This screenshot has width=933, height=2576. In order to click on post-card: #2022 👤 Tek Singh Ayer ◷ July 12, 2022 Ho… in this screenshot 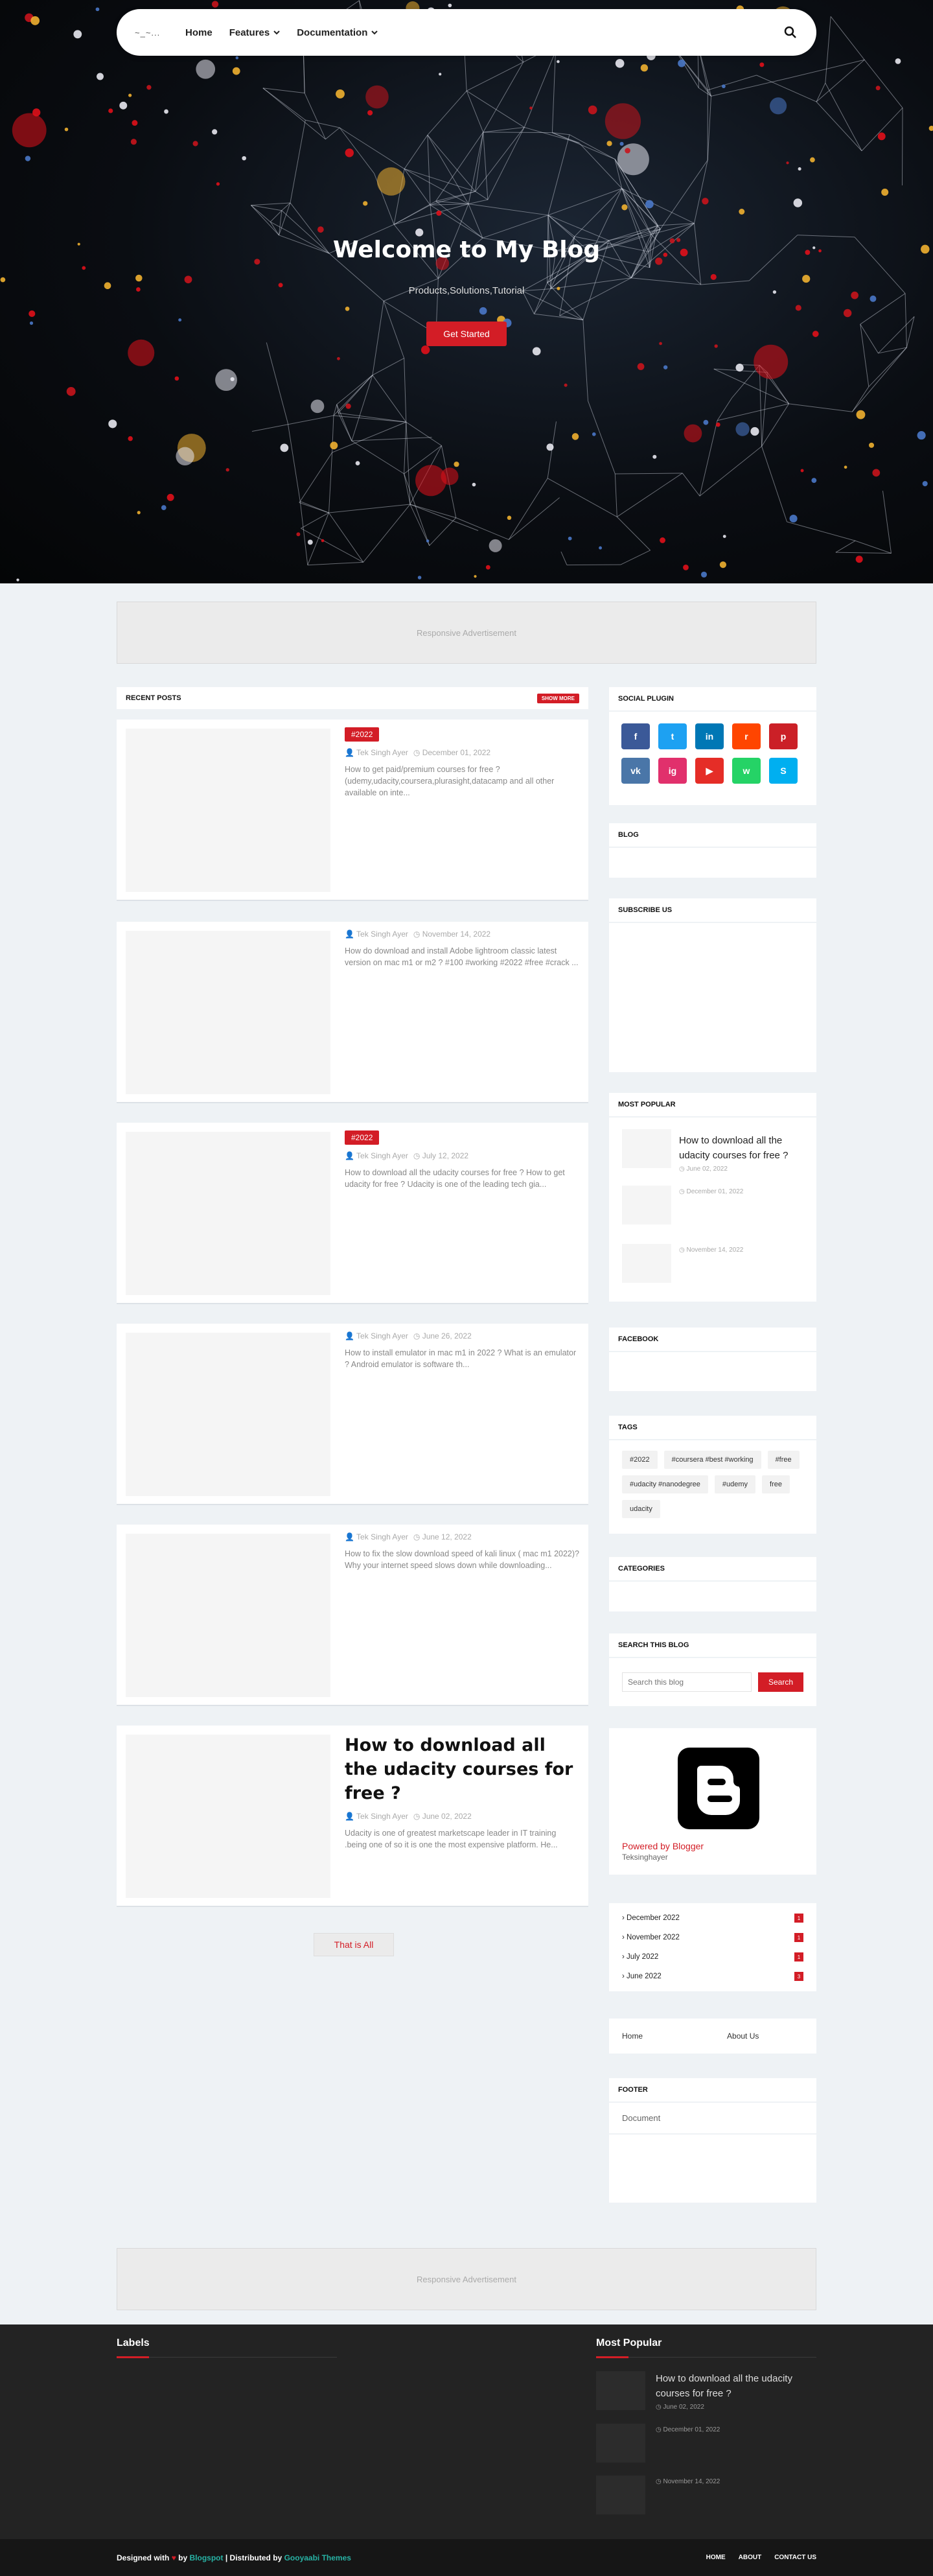, I will do `click(352, 1213)`.